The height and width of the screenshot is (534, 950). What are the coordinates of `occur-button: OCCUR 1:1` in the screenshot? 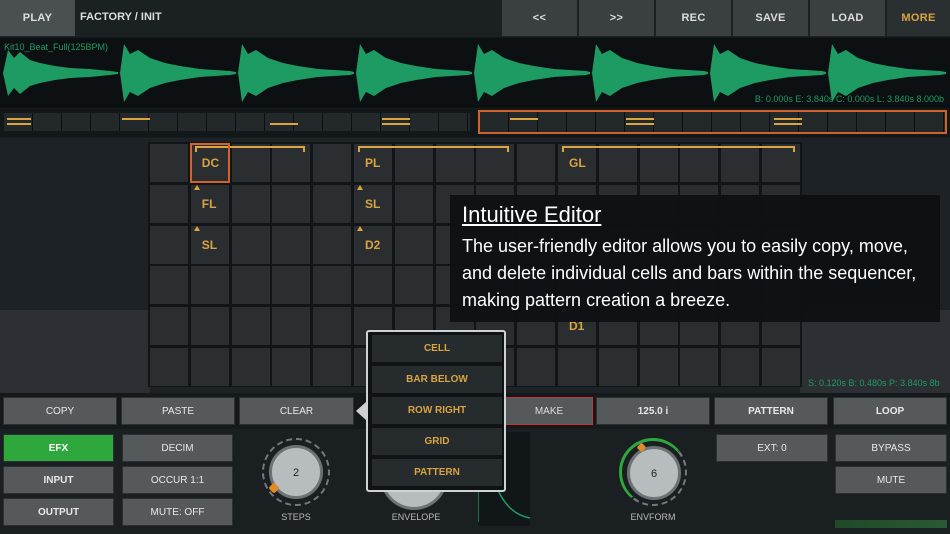 It's located at (177, 480).